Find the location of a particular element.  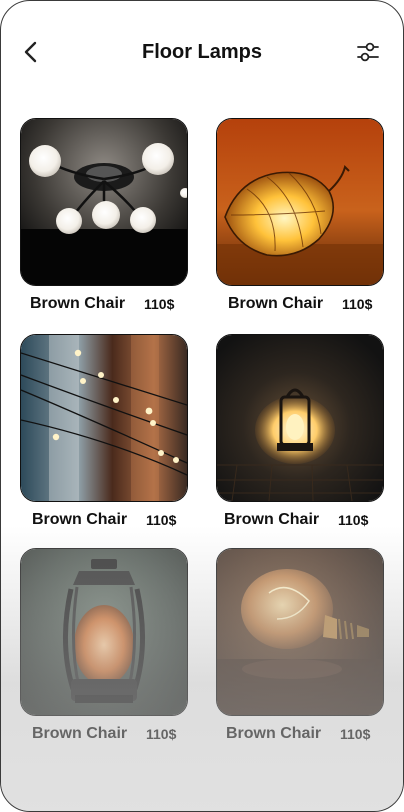

product-image-string-lights is located at coordinates (104, 418).